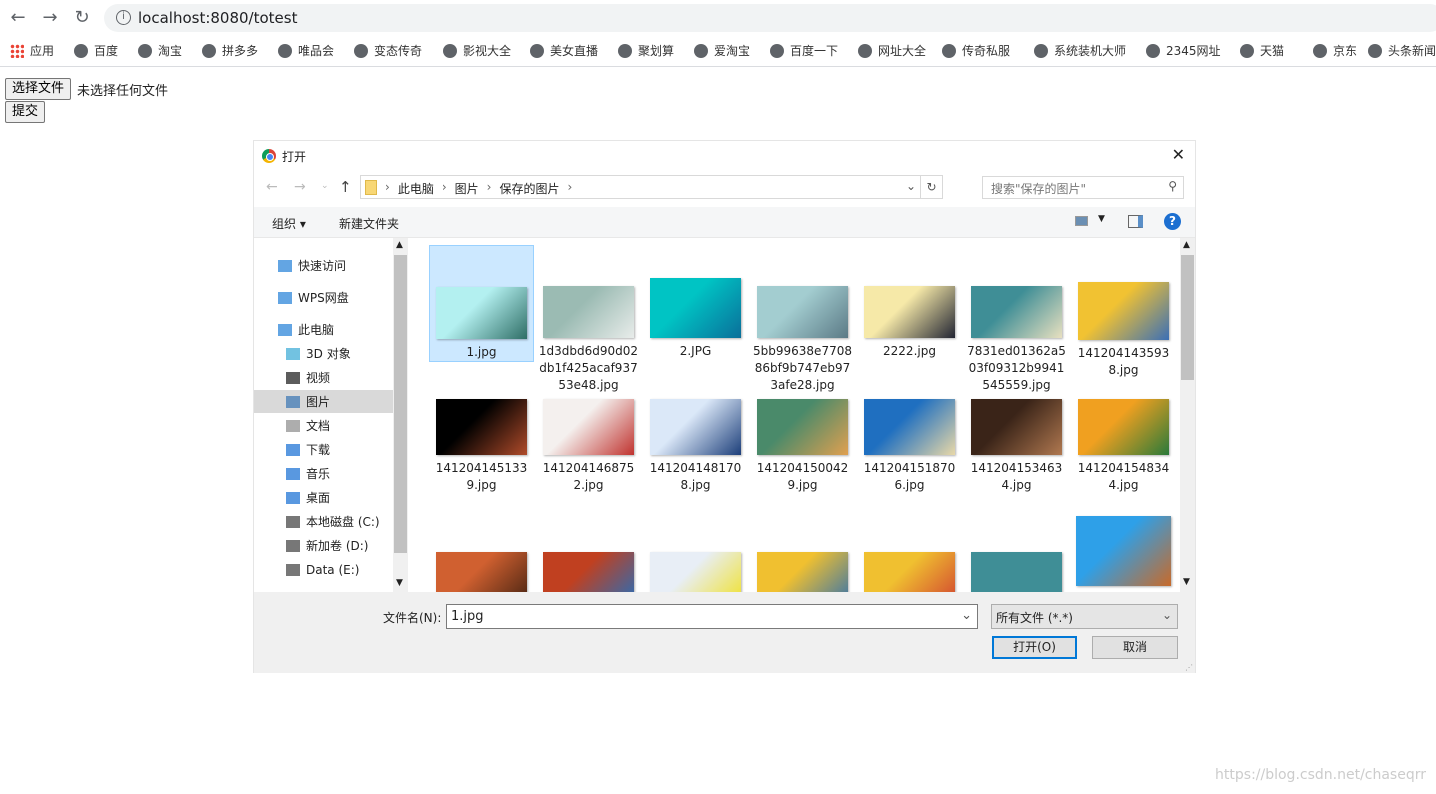 The image size is (1436, 794). I want to click on info-icon: i, so click(123, 17).